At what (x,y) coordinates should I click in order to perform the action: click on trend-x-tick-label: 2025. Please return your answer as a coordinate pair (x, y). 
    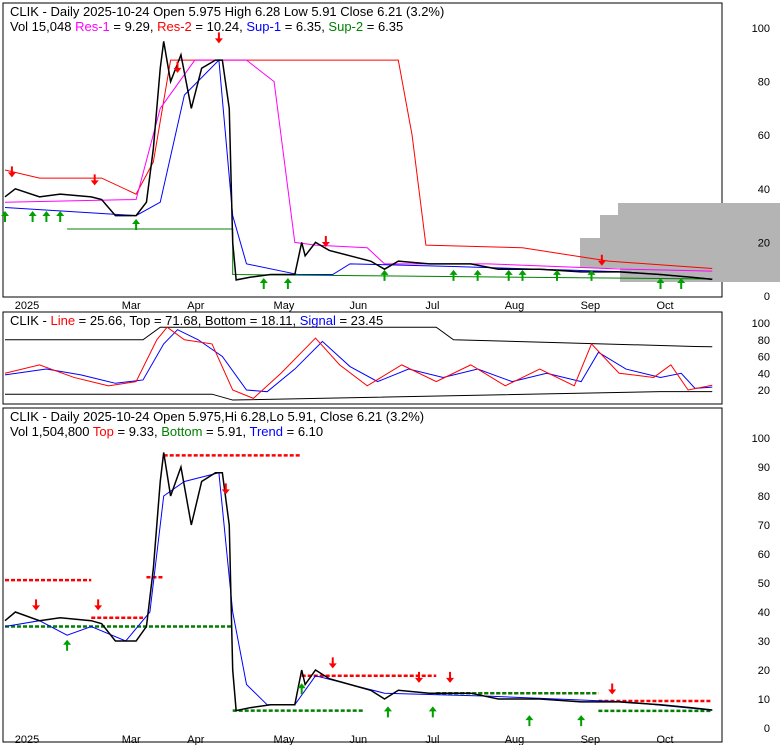
    Looking at the image, I should click on (27, 739).